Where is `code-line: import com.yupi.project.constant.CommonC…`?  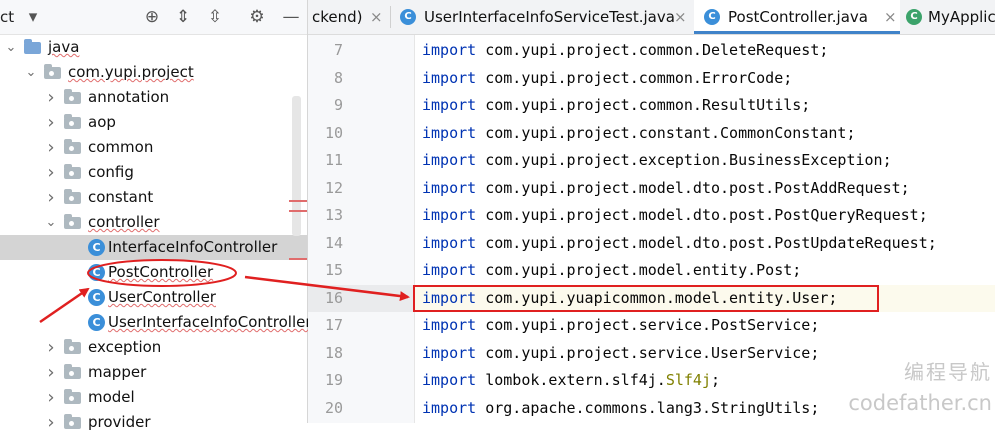
code-line: import com.yupi.project.constant.CommonC… is located at coordinates (638, 133).